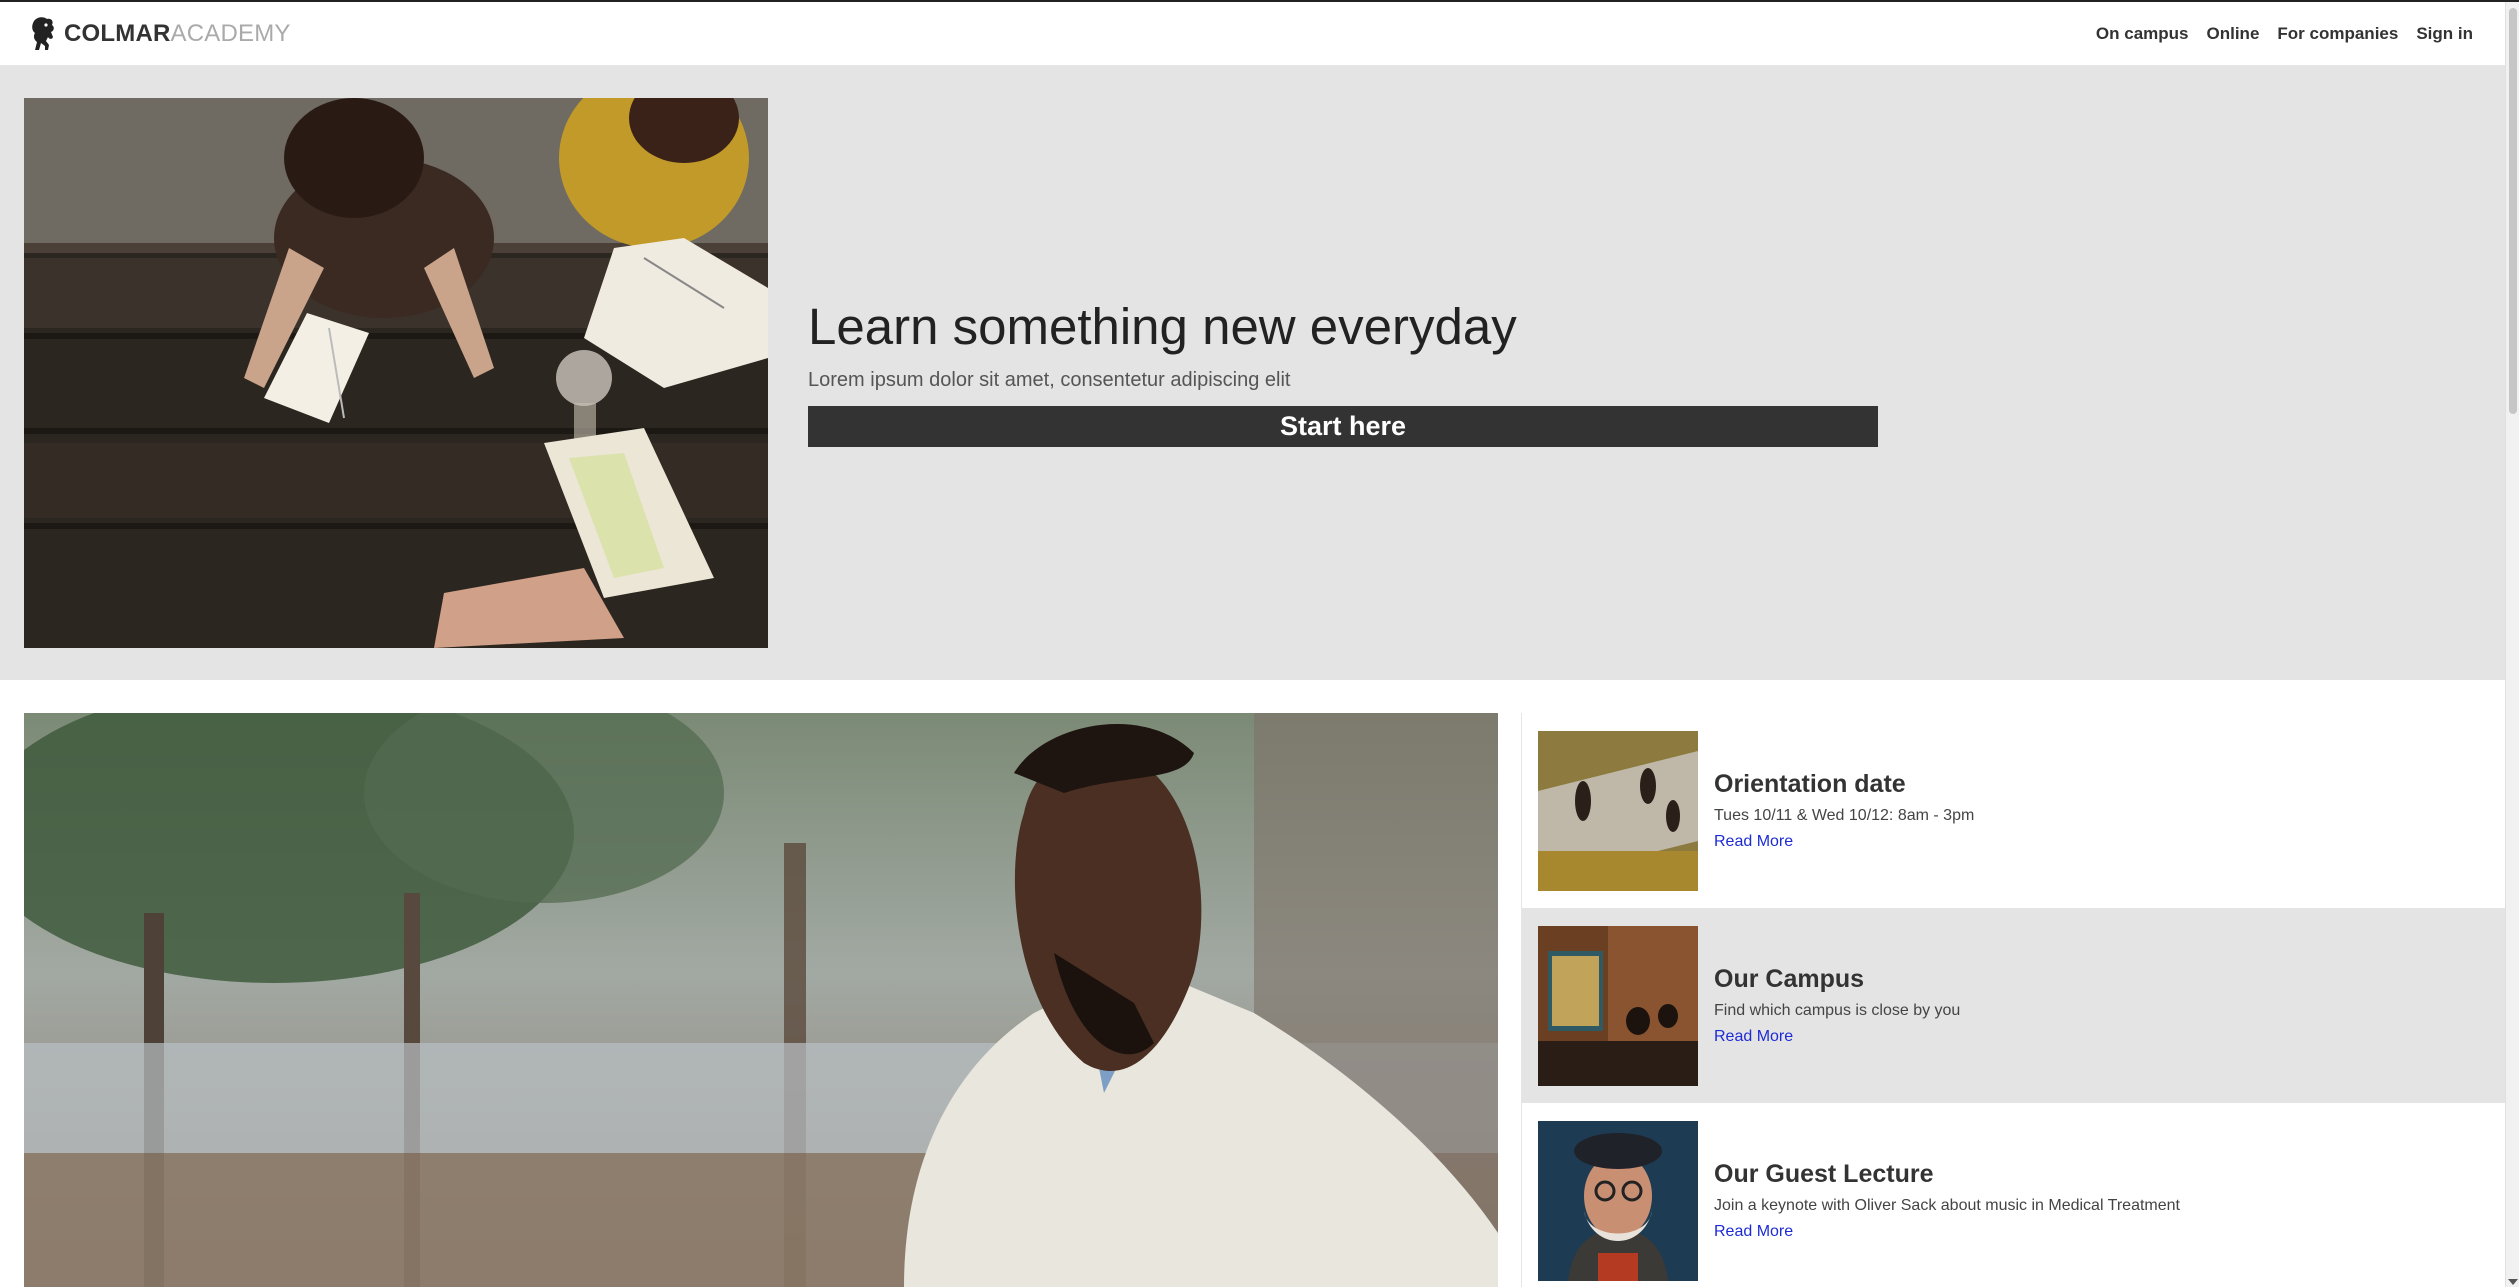 This screenshot has width=2519, height=1287. I want to click on logo-text-strong: COLMAR, so click(117, 33).